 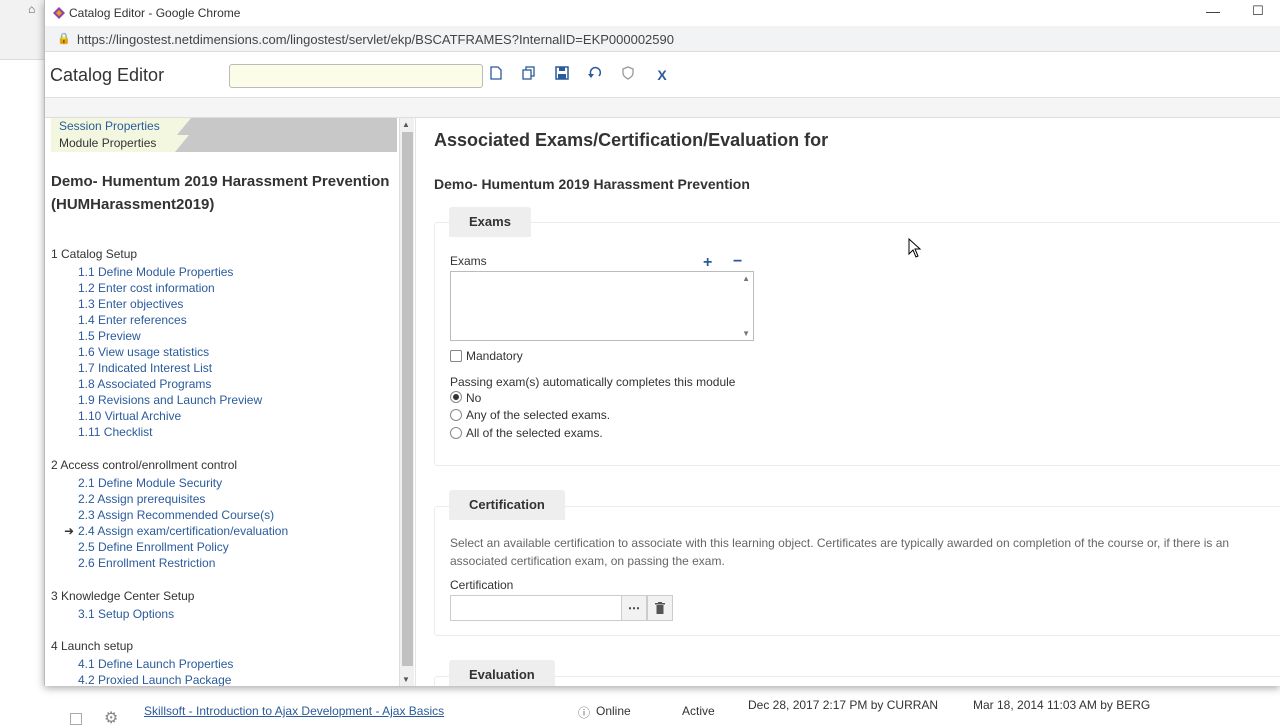 I want to click on nav-link-preview: 1.5 Preview, so click(x=109, y=336).